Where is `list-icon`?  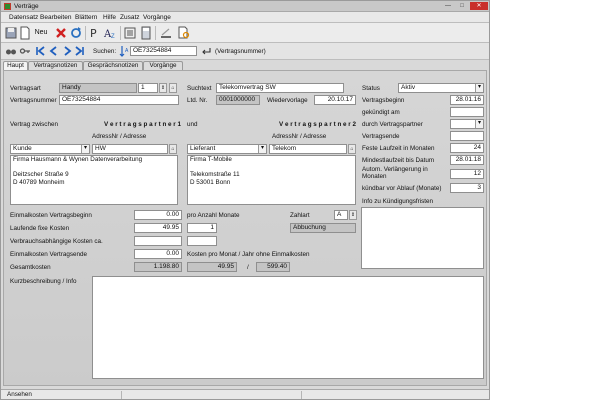
list-icon is located at coordinates (130, 33).